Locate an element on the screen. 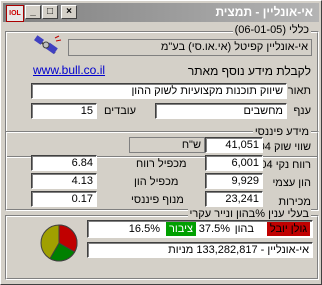  holder-pct-label: בהון is located at coordinates (244, 229).